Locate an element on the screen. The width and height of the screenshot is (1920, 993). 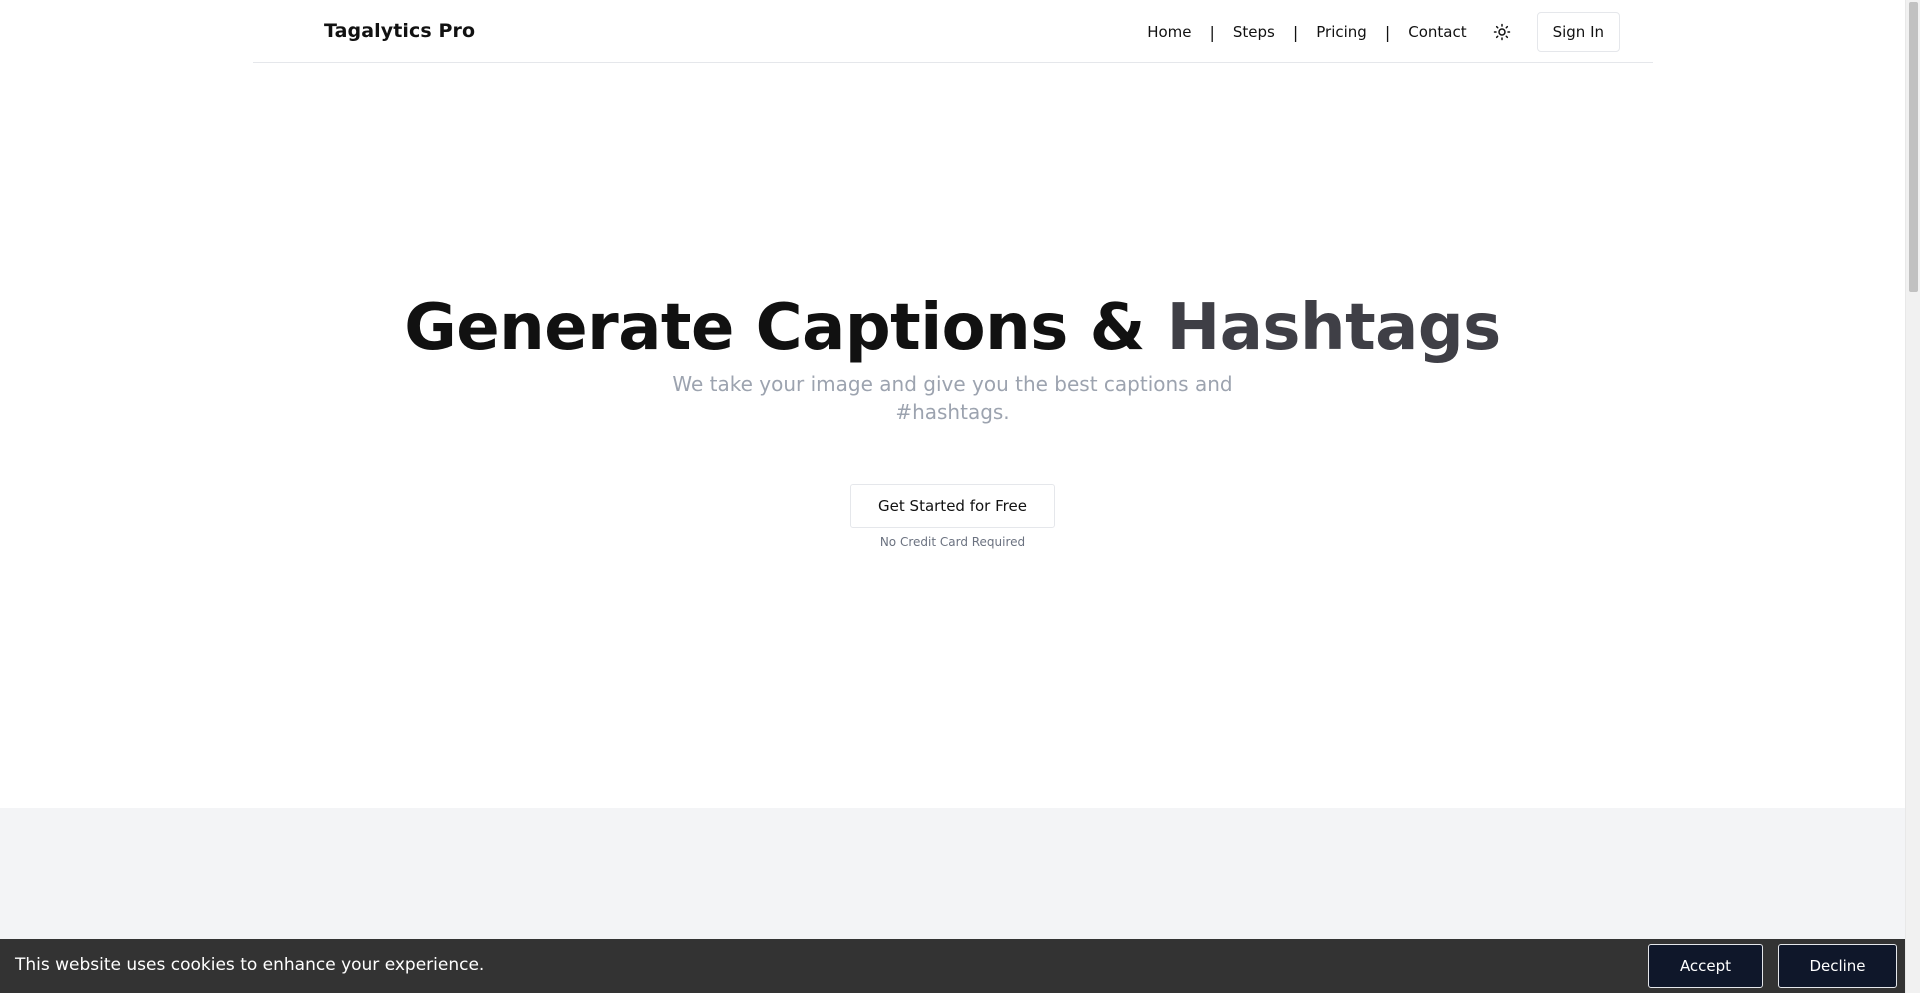
scrollbar-thumb is located at coordinates (1913, 147).